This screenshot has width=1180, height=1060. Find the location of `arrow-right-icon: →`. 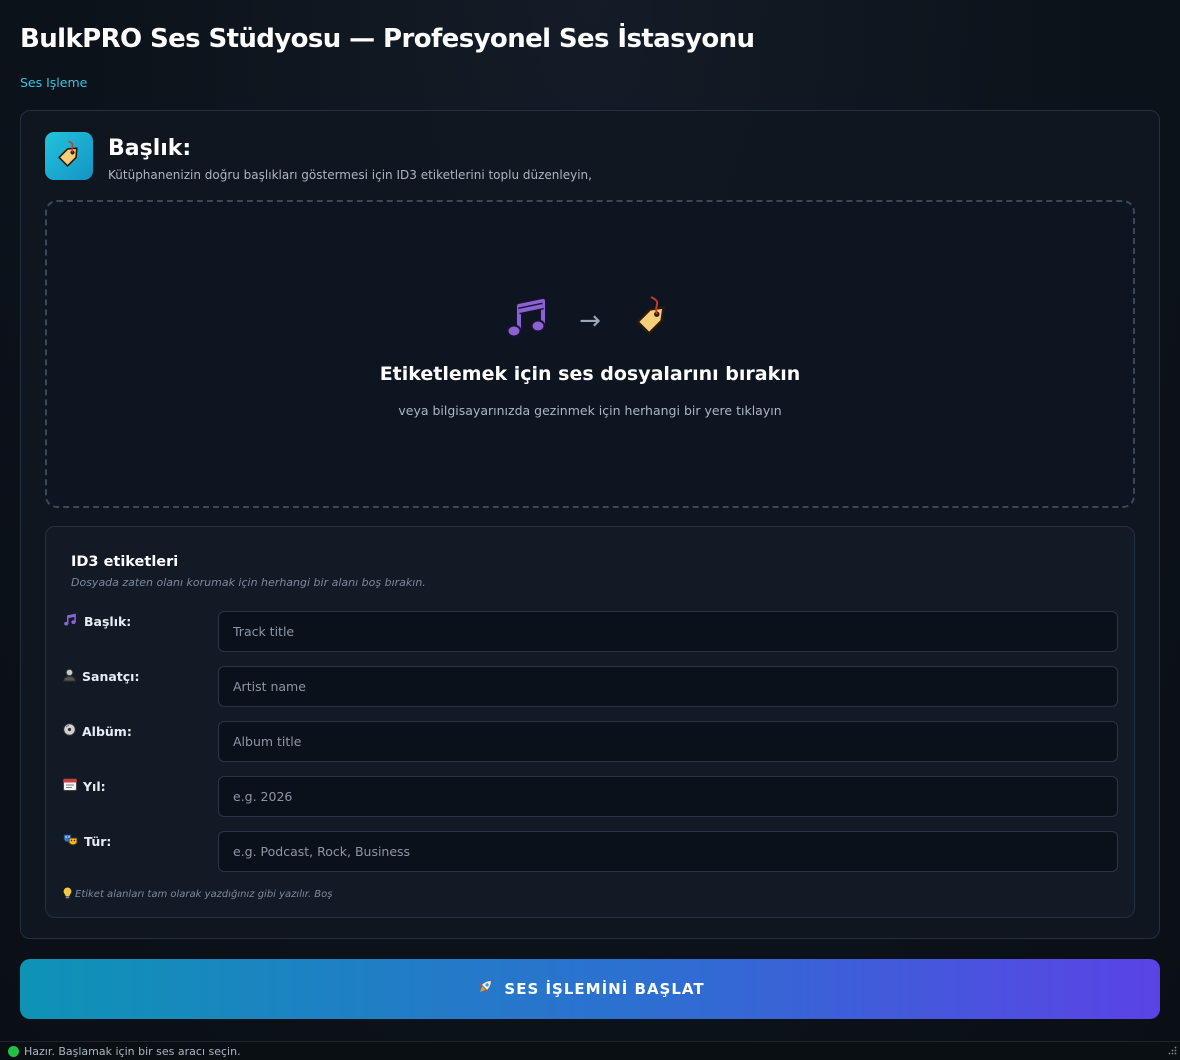

arrow-right-icon: → is located at coordinates (590, 321).